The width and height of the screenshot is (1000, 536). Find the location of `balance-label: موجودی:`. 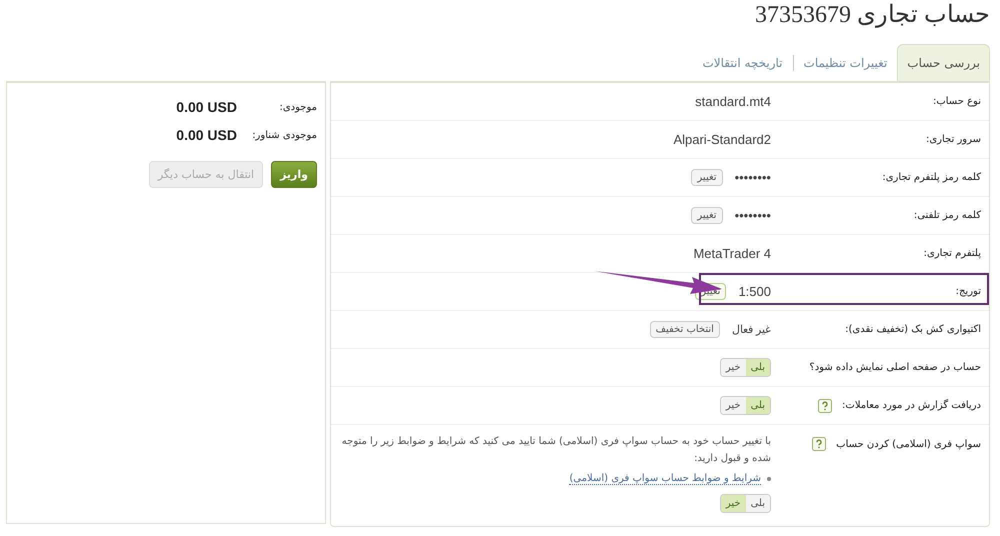

balance-label: موجودی: is located at coordinates (297, 107).